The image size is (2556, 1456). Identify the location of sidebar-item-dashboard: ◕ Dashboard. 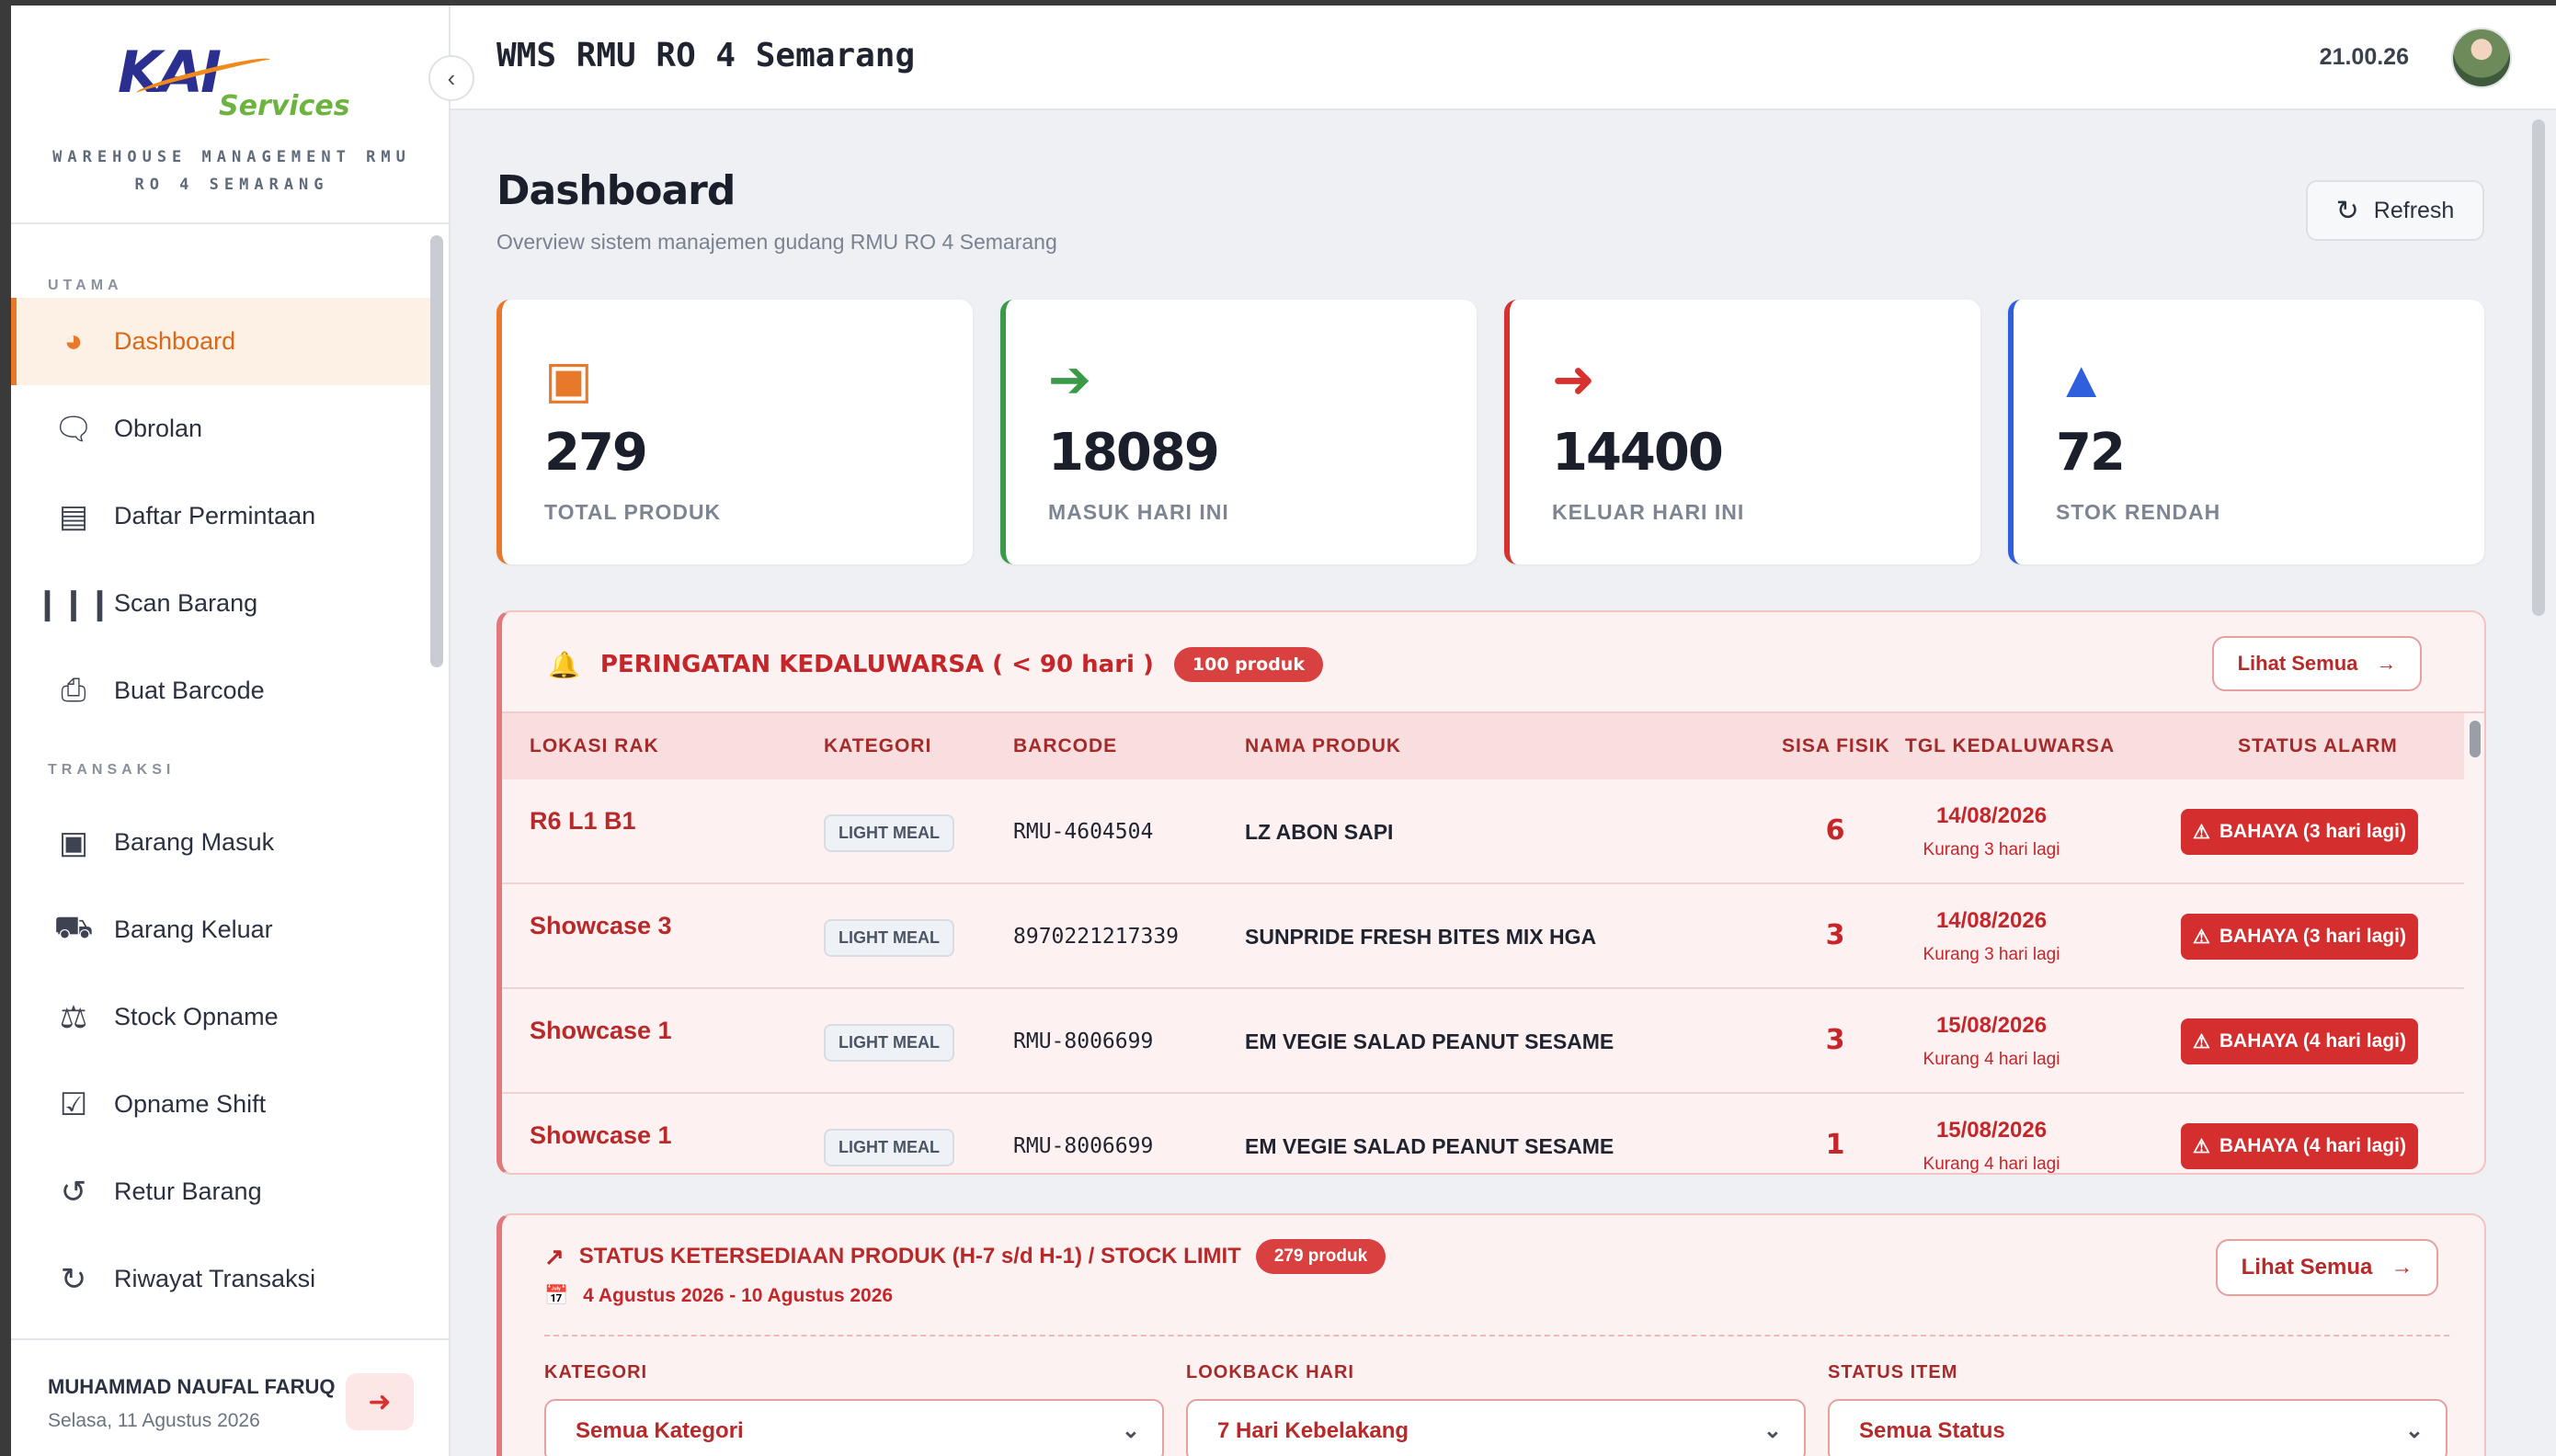
(222, 341).